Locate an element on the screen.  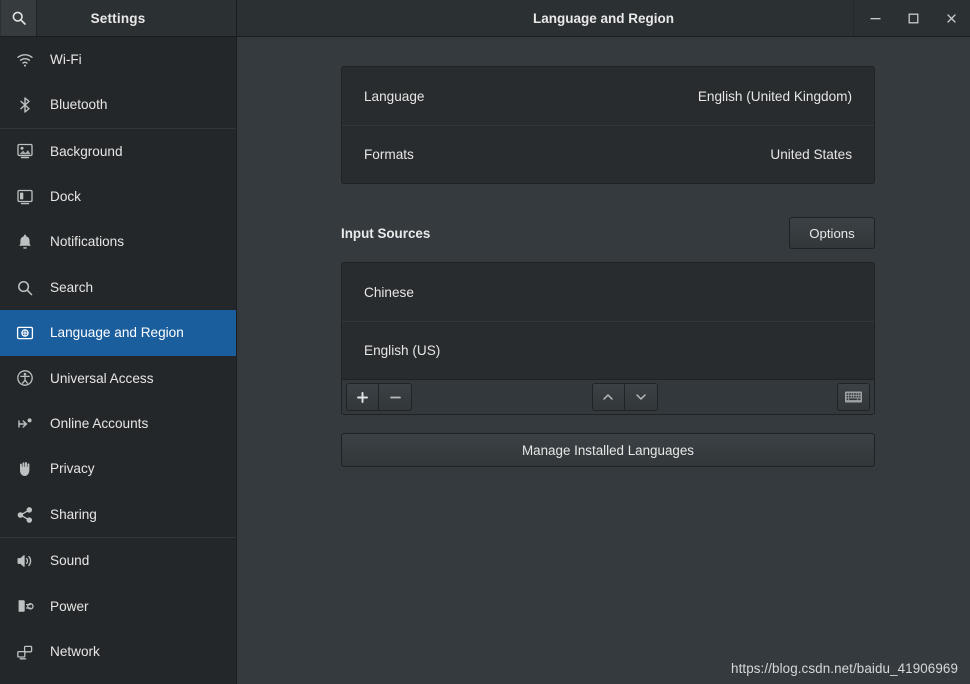
sidebar-item-privacy: Privacy is located at coordinates (118, 469).